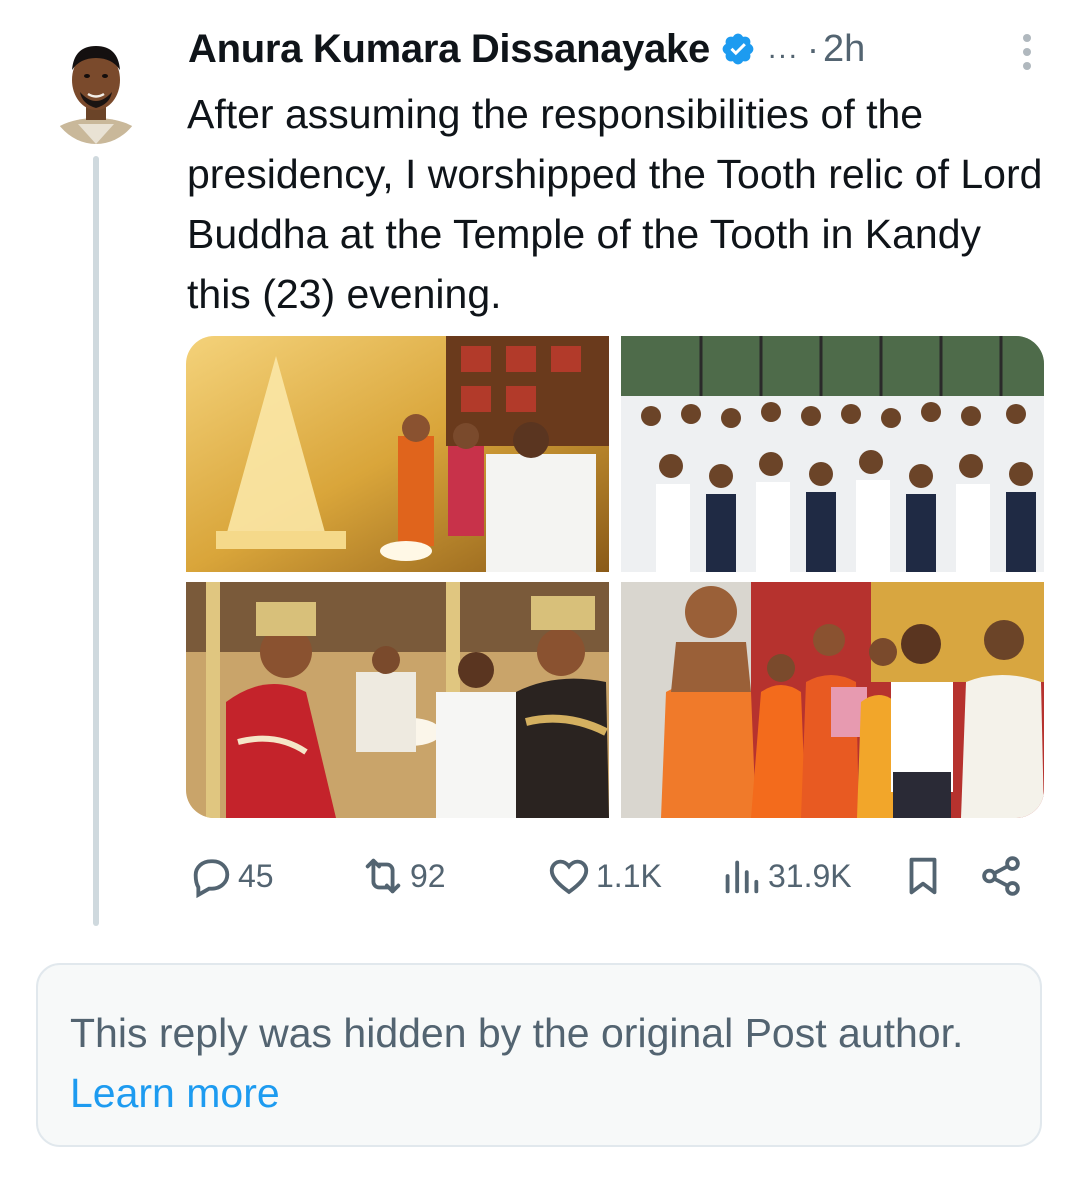  I want to click on author-avatar, so click(96, 86).